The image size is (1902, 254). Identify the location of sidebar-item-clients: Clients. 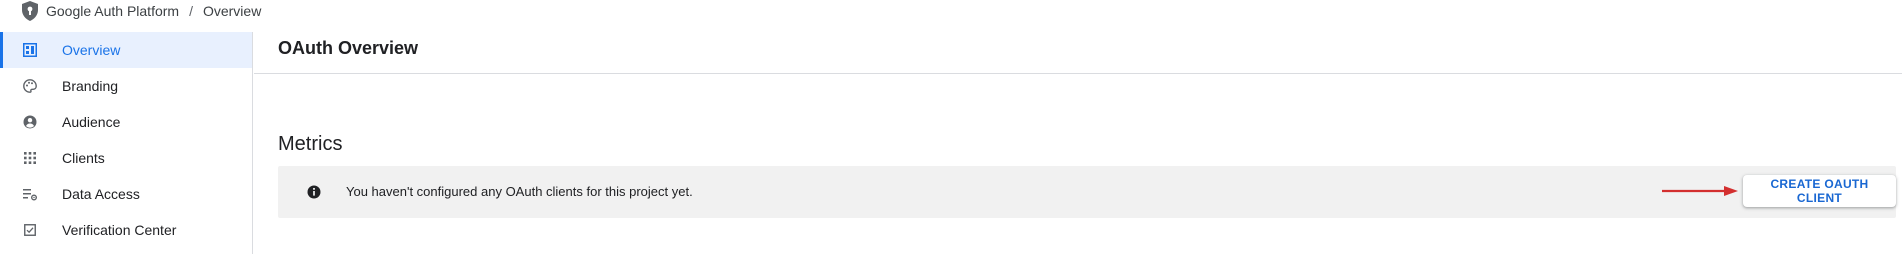
(126, 158).